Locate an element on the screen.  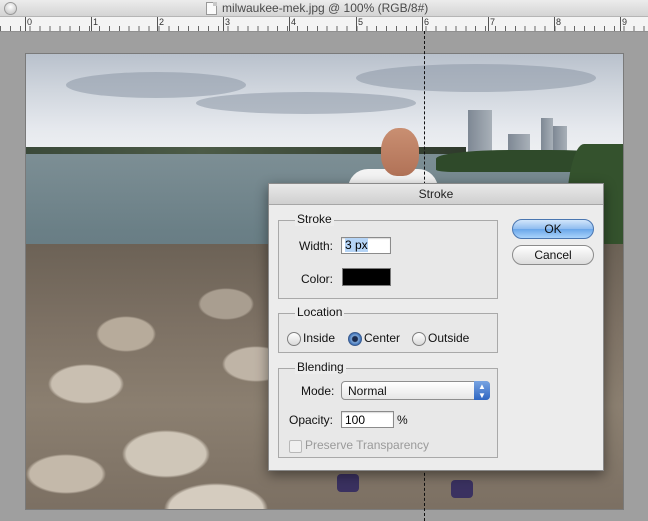
stroke-group: Stroke Width: 3 px Color: is located at coordinates (388, 255).